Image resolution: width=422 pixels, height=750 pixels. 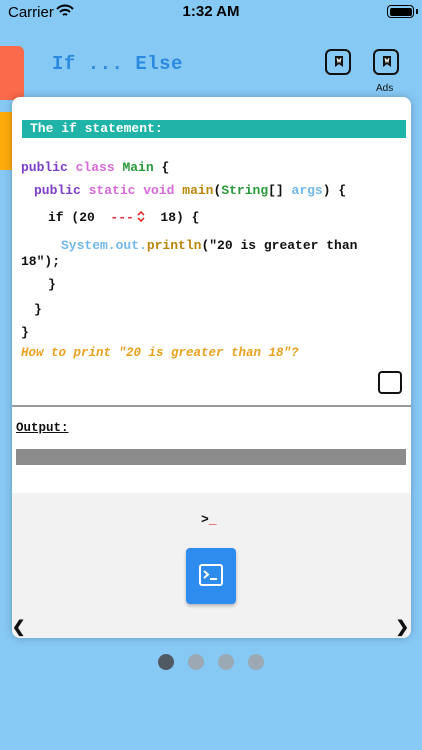 What do you see at coordinates (41, 261) in the screenshot?
I see `code-line-5: 18");` at bounding box center [41, 261].